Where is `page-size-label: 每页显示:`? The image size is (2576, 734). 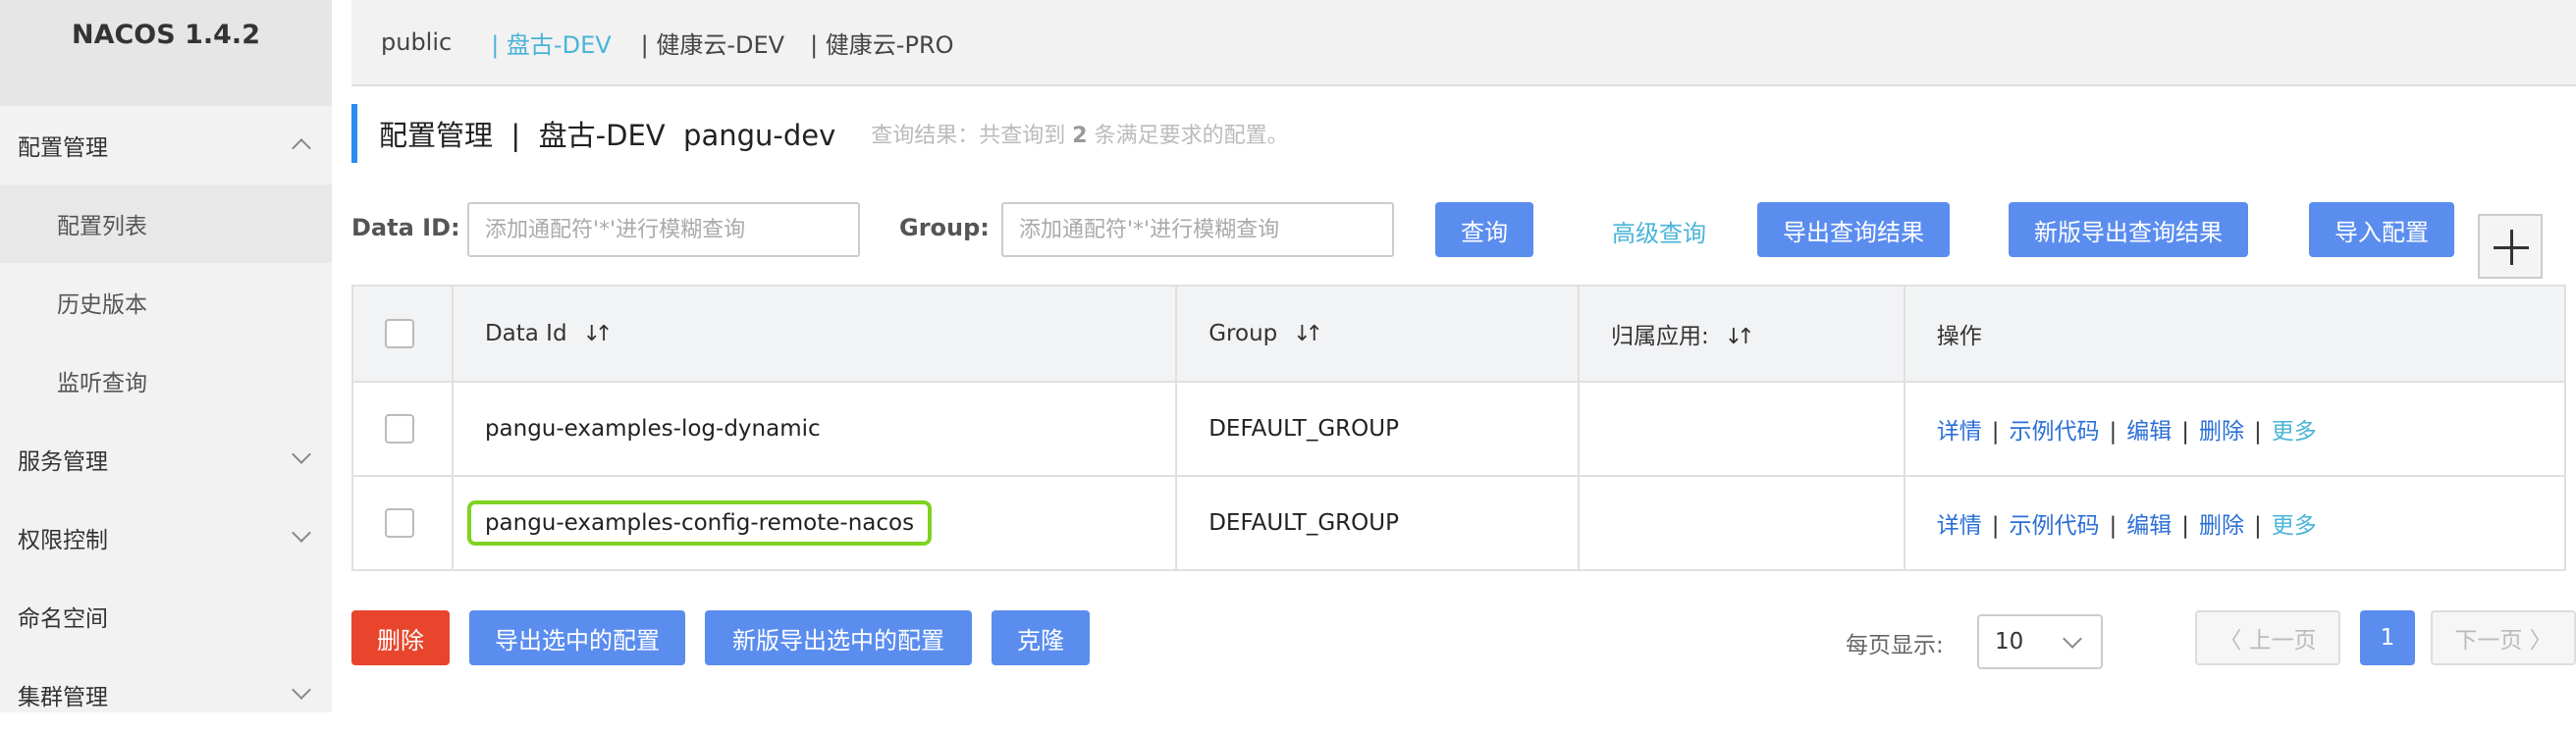 page-size-label: 每页显示: is located at coordinates (1895, 645).